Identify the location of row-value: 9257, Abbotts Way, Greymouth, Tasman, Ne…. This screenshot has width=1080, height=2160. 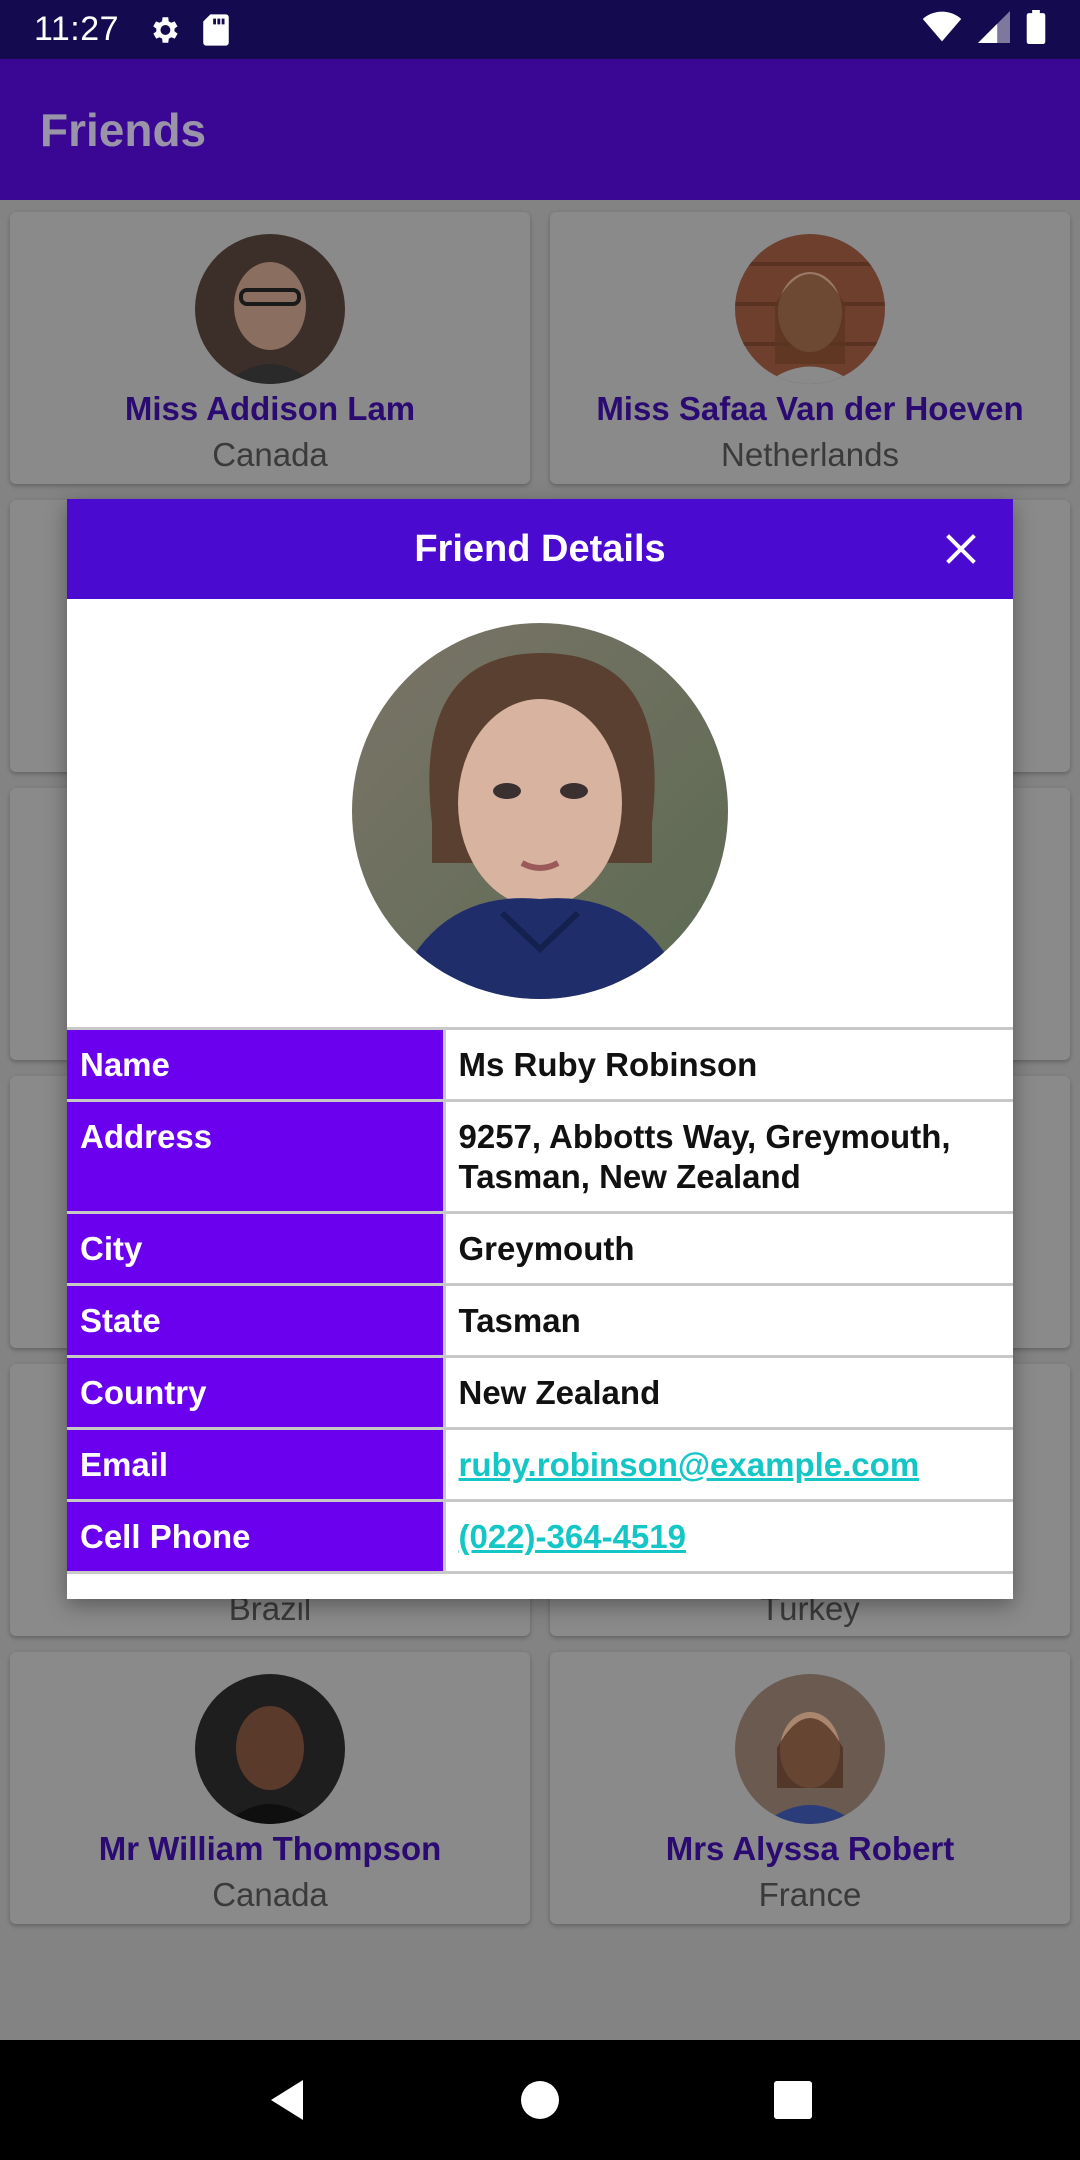
(727, 1157).